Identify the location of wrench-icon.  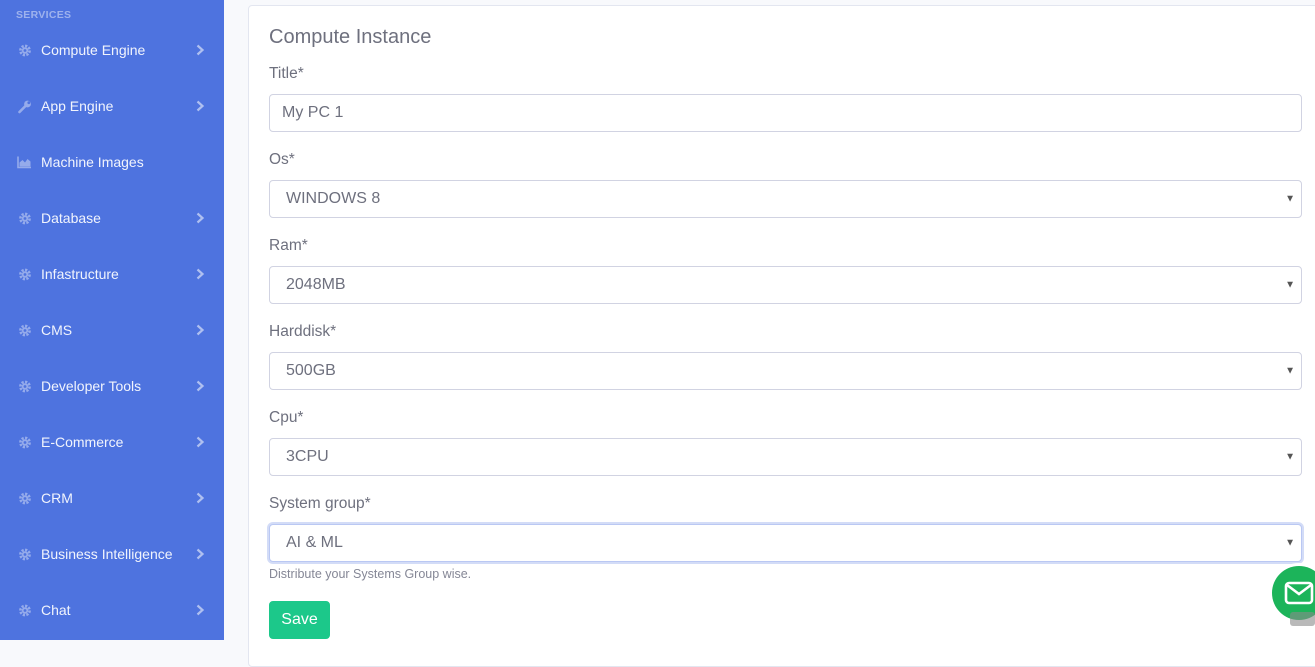
(24, 106).